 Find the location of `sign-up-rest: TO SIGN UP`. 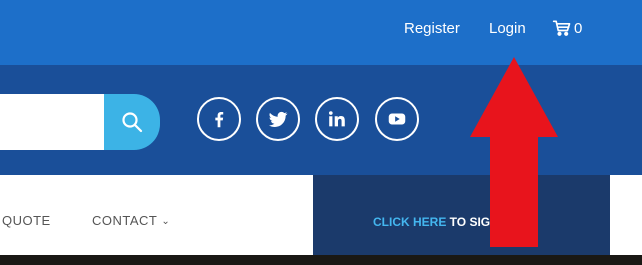

sign-up-rest: TO SIGN UP is located at coordinates (482, 222).